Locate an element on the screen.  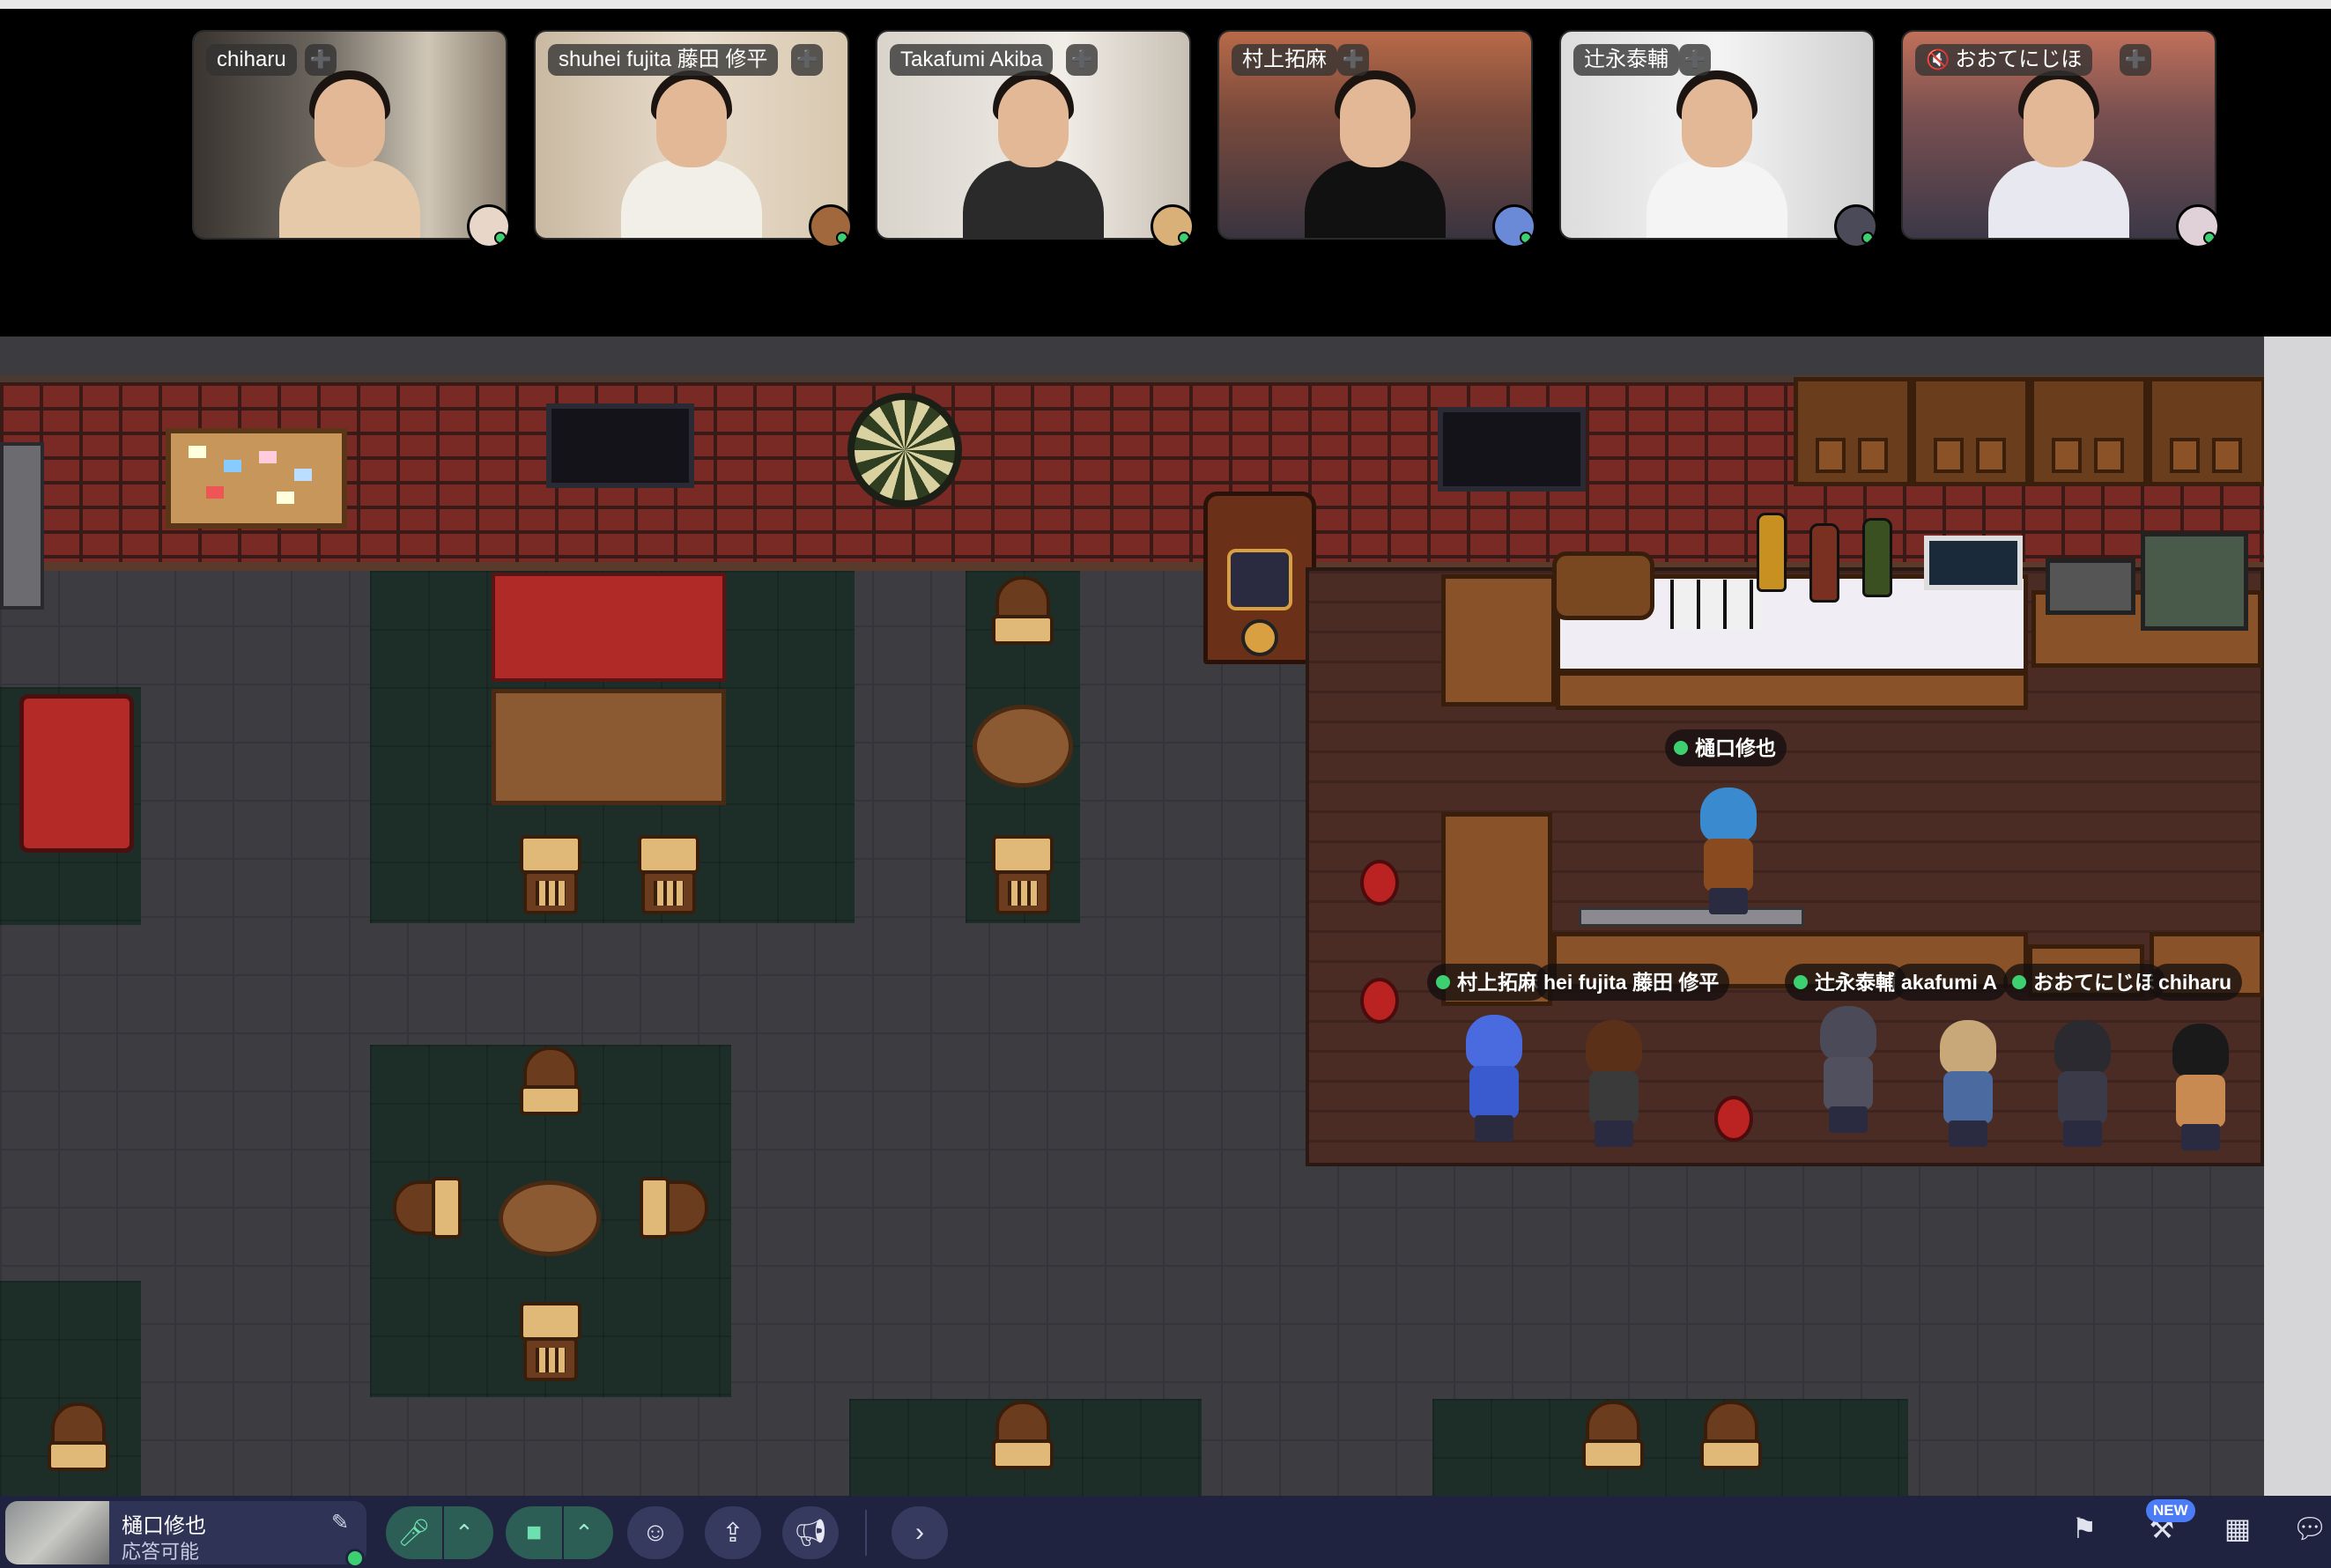
video-tile-murakami: 村上拓麻 ➕ is located at coordinates (1375, 135).